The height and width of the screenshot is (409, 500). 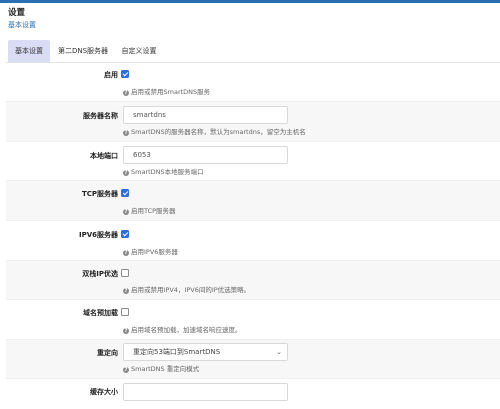 I want to click on tcp-server-row: TCP服务器 ? 启用TCP服务器, so click(x=253, y=201).